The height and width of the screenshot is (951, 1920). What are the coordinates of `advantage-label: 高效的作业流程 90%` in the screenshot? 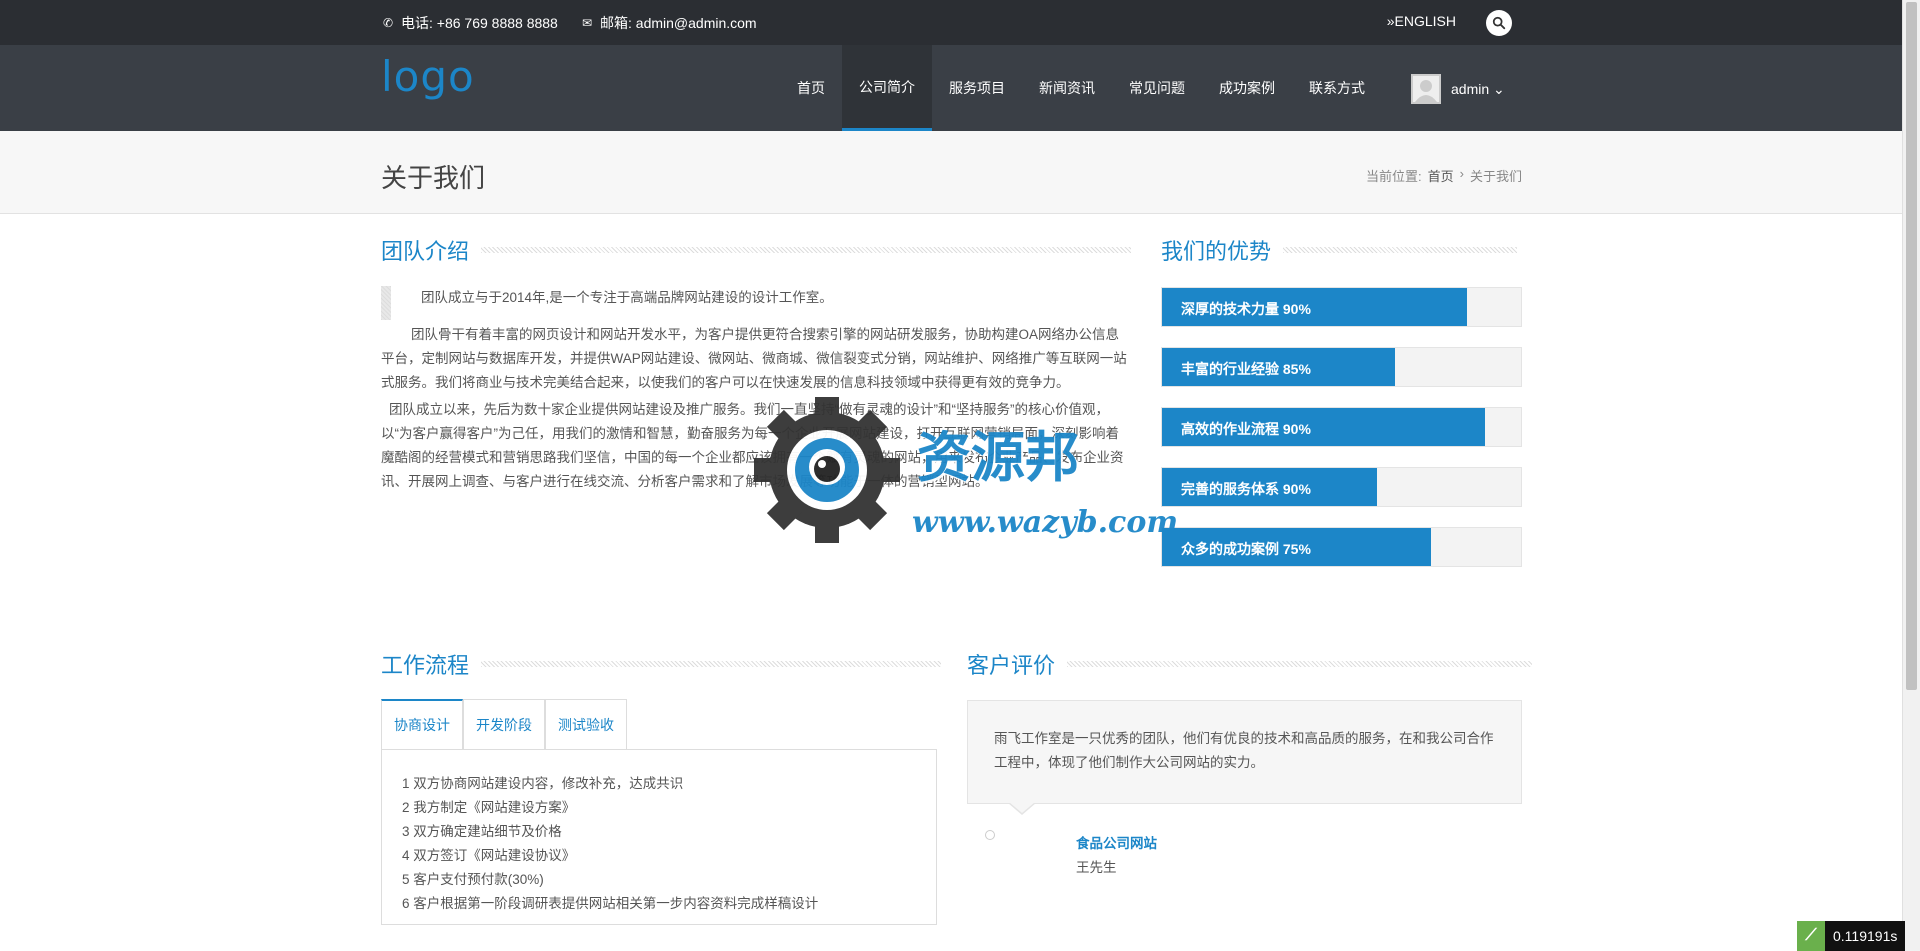 It's located at (1246, 429).